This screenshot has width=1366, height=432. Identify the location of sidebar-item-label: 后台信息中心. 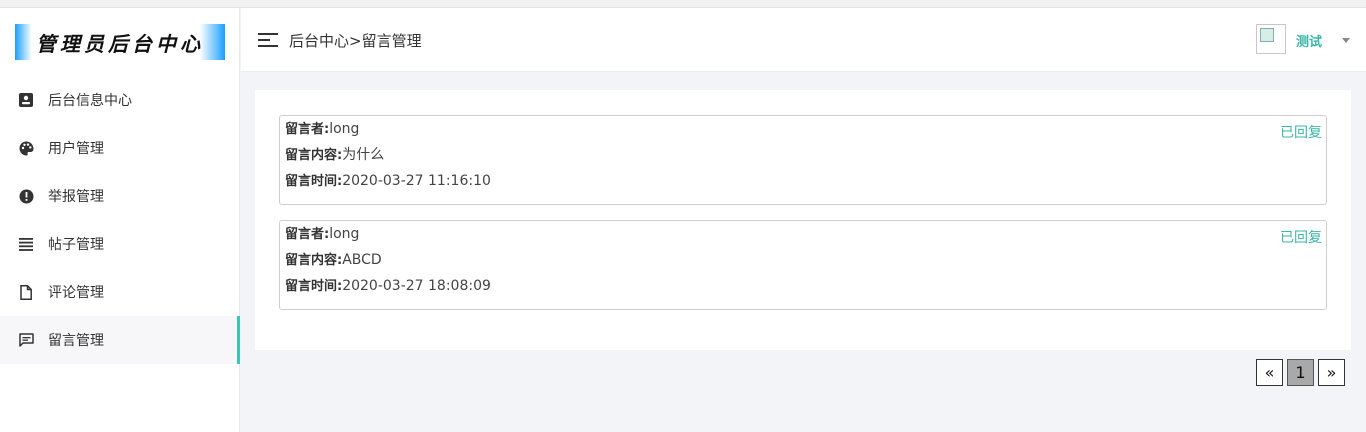
(90, 101).